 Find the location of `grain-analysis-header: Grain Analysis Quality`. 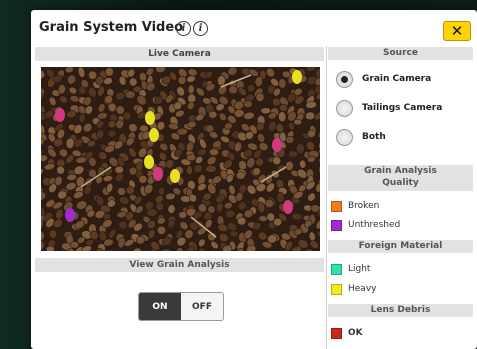

grain-analysis-header: Grain Analysis Quality is located at coordinates (400, 178).